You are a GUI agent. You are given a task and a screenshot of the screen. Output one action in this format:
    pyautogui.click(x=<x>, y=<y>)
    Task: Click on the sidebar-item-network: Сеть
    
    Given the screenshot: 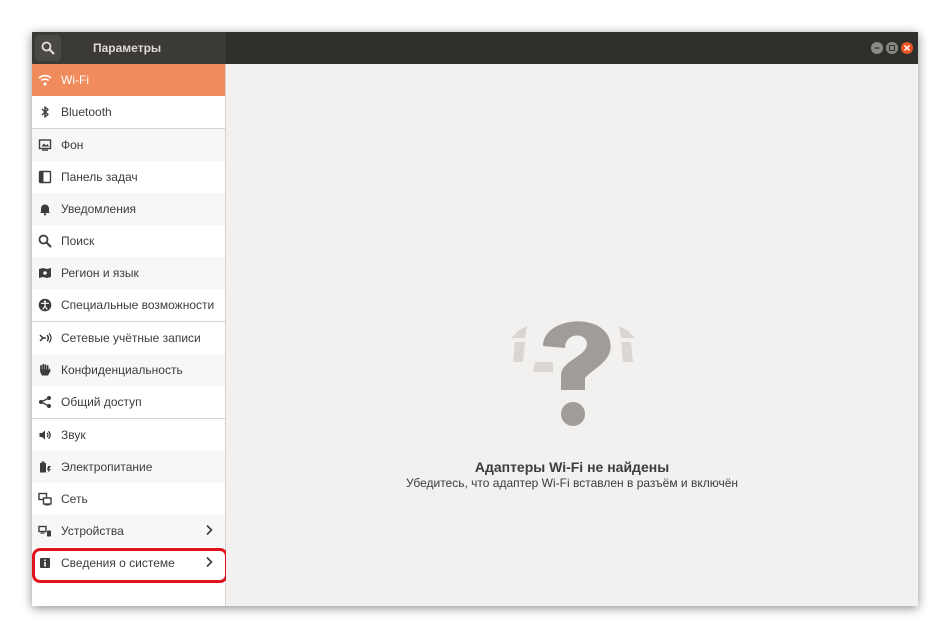 What is the action you would take?
    pyautogui.click(x=128, y=499)
    